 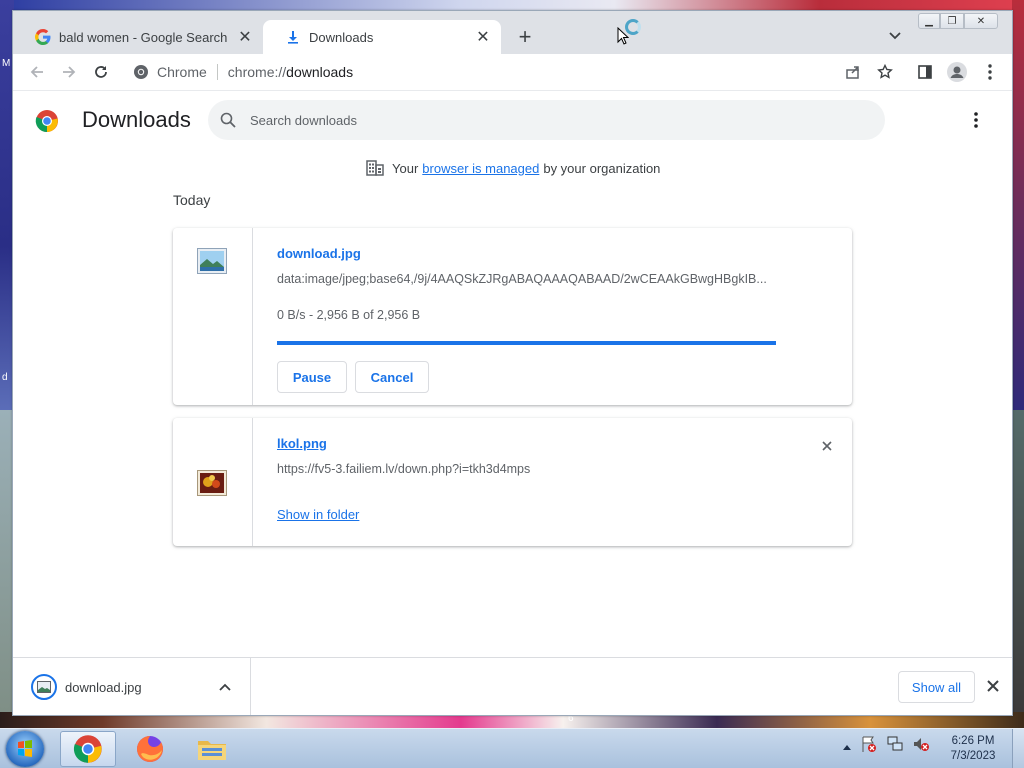 What do you see at coordinates (382, 37) in the screenshot?
I see `tab-downloads: Downloads ✕` at bounding box center [382, 37].